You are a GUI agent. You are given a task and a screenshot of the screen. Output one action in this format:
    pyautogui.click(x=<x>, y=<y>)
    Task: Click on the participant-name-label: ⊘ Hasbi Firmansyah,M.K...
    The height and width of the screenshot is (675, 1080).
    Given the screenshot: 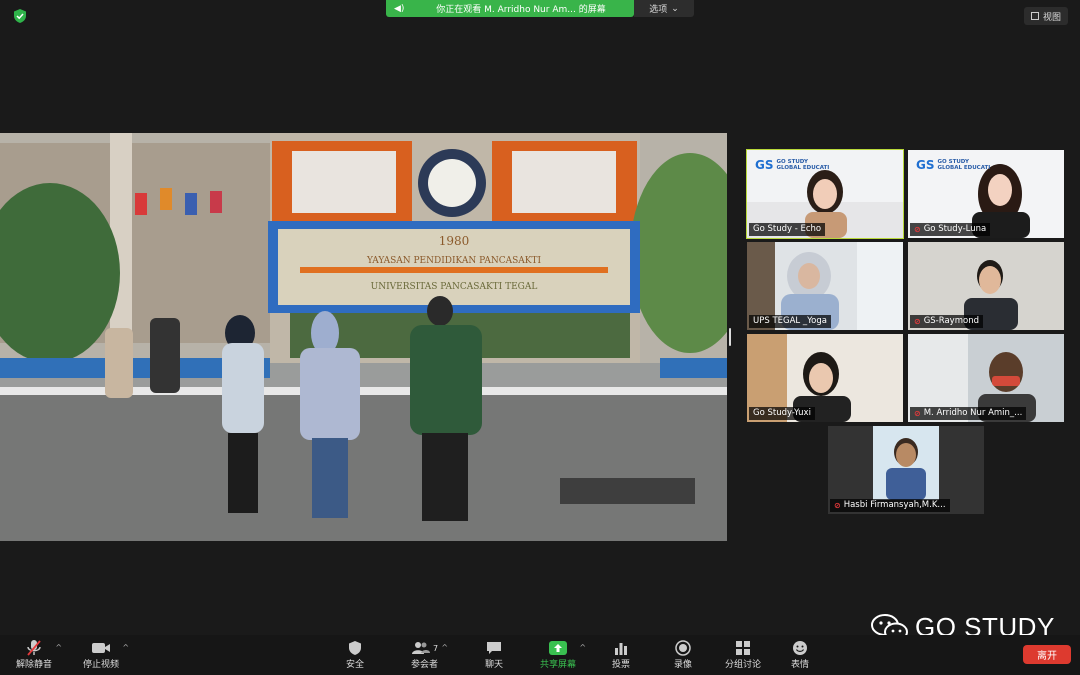 What is the action you would take?
    pyautogui.click(x=890, y=505)
    